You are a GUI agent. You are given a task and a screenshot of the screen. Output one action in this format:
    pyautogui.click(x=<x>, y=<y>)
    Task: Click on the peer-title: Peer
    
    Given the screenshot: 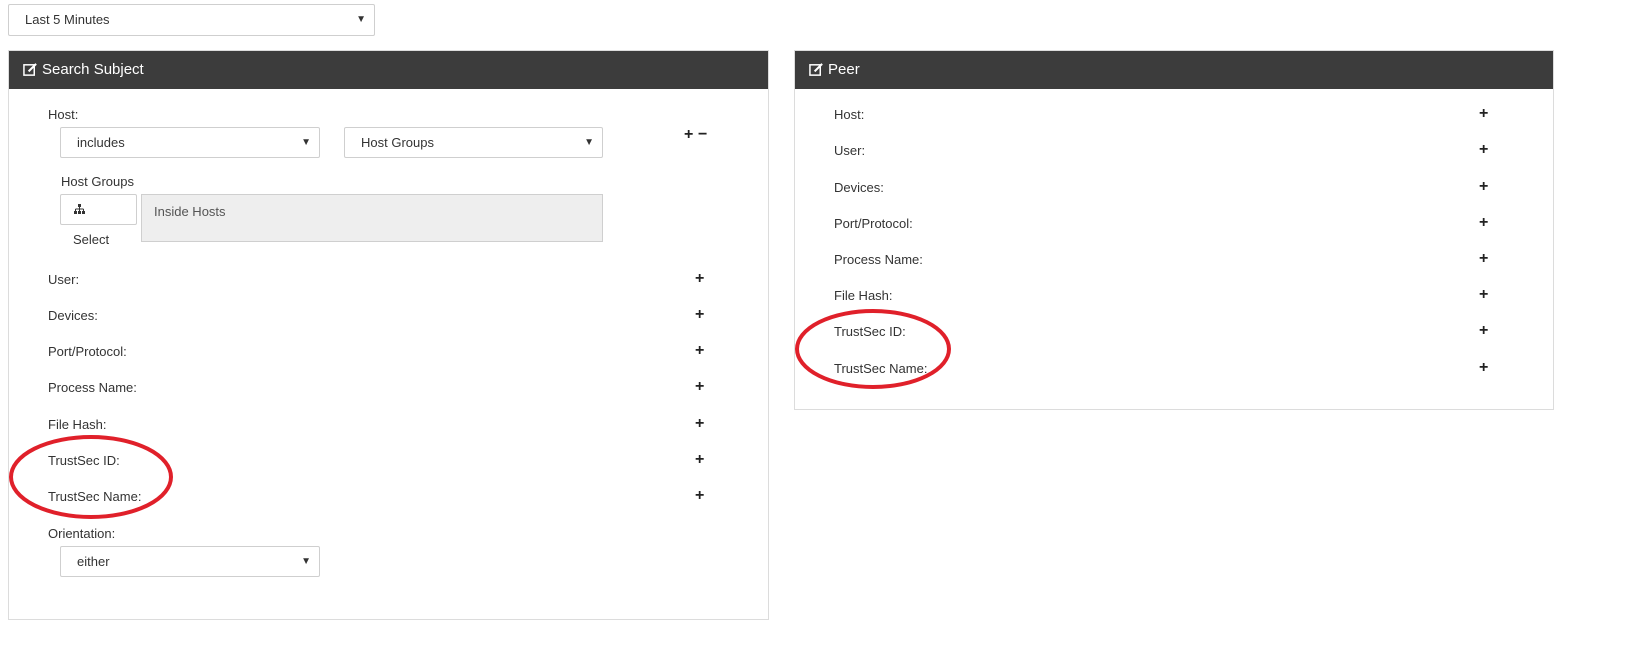 What is the action you would take?
    pyautogui.click(x=844, y=69)
    